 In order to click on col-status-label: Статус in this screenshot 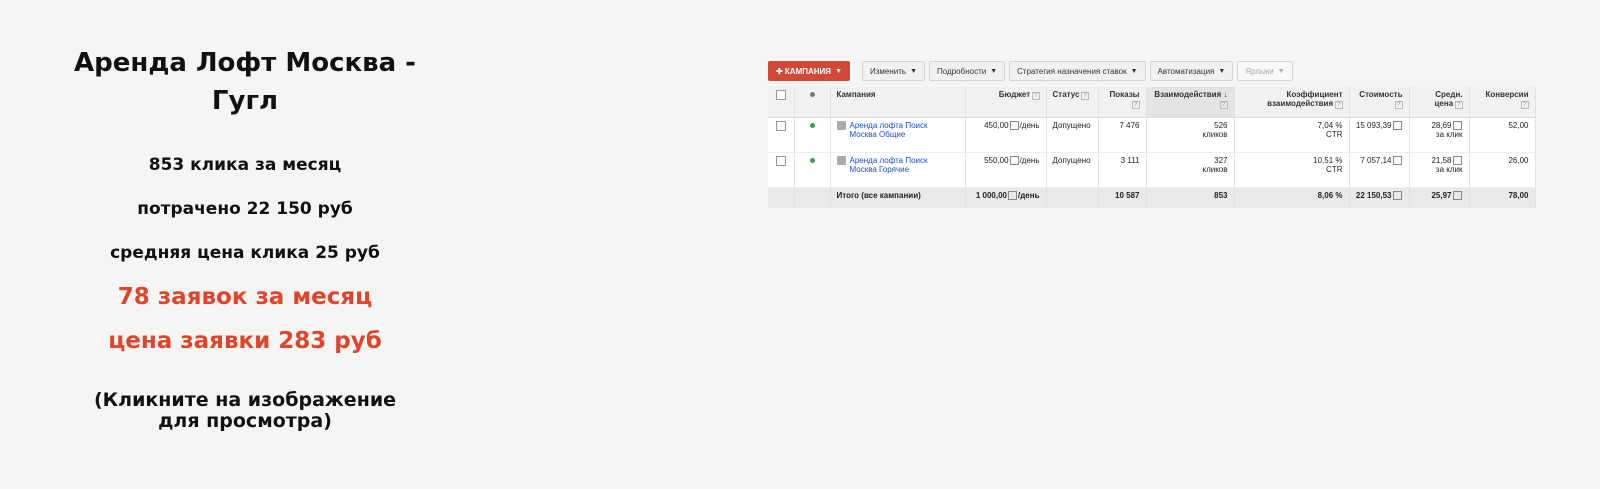, I will do `click(1066, 94)`.